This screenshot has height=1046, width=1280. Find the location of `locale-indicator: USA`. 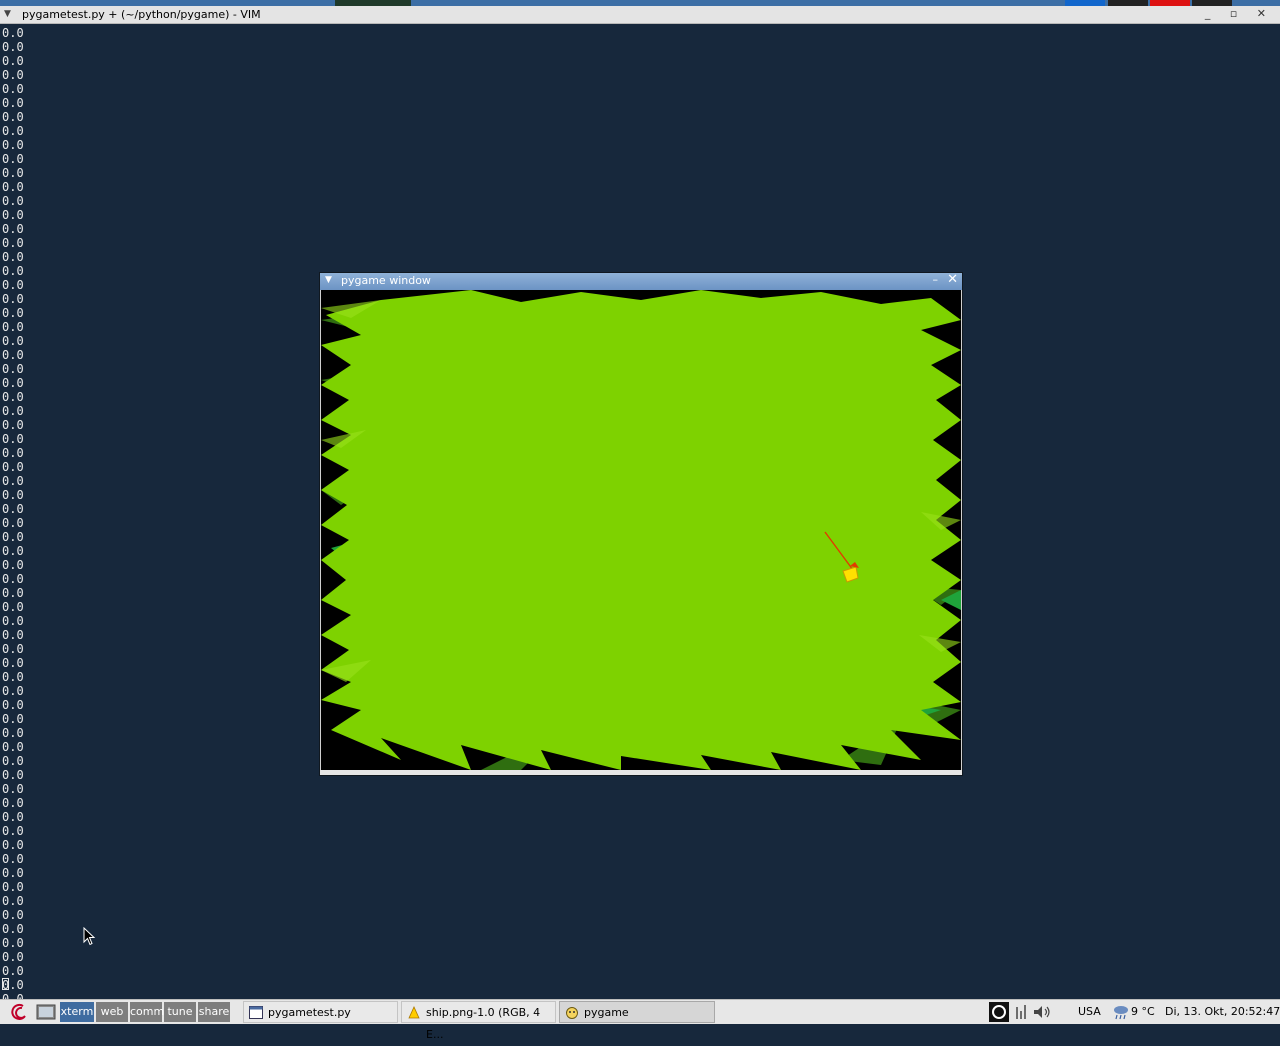

locale-indicator: USA is located at coordinates (1089, 1012).